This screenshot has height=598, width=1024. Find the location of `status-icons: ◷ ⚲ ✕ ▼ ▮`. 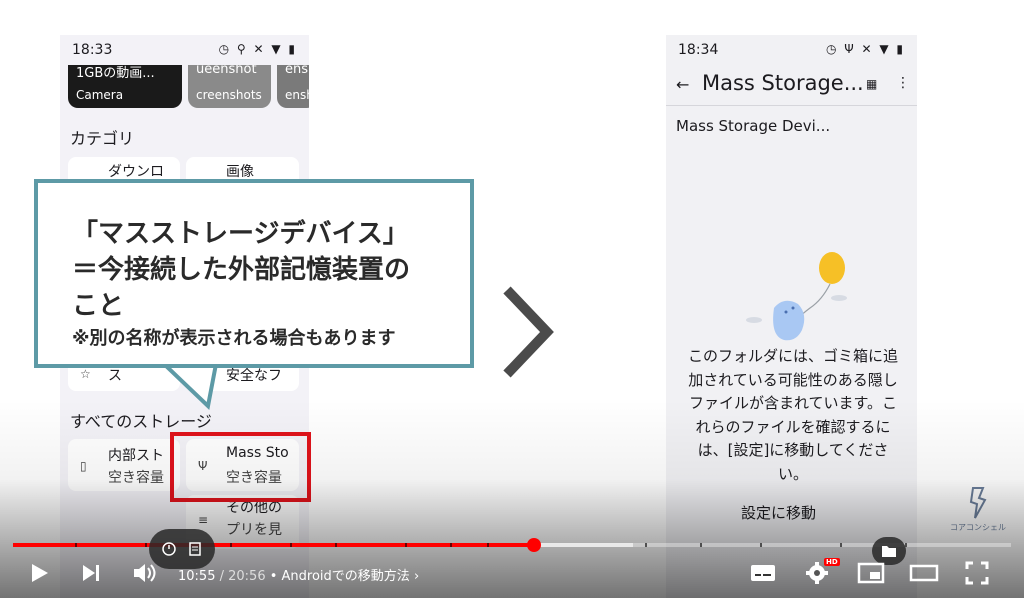

status-icons: ◷ ⚲ ✕ ▼ ▮ is located at coordinates (257, 49).